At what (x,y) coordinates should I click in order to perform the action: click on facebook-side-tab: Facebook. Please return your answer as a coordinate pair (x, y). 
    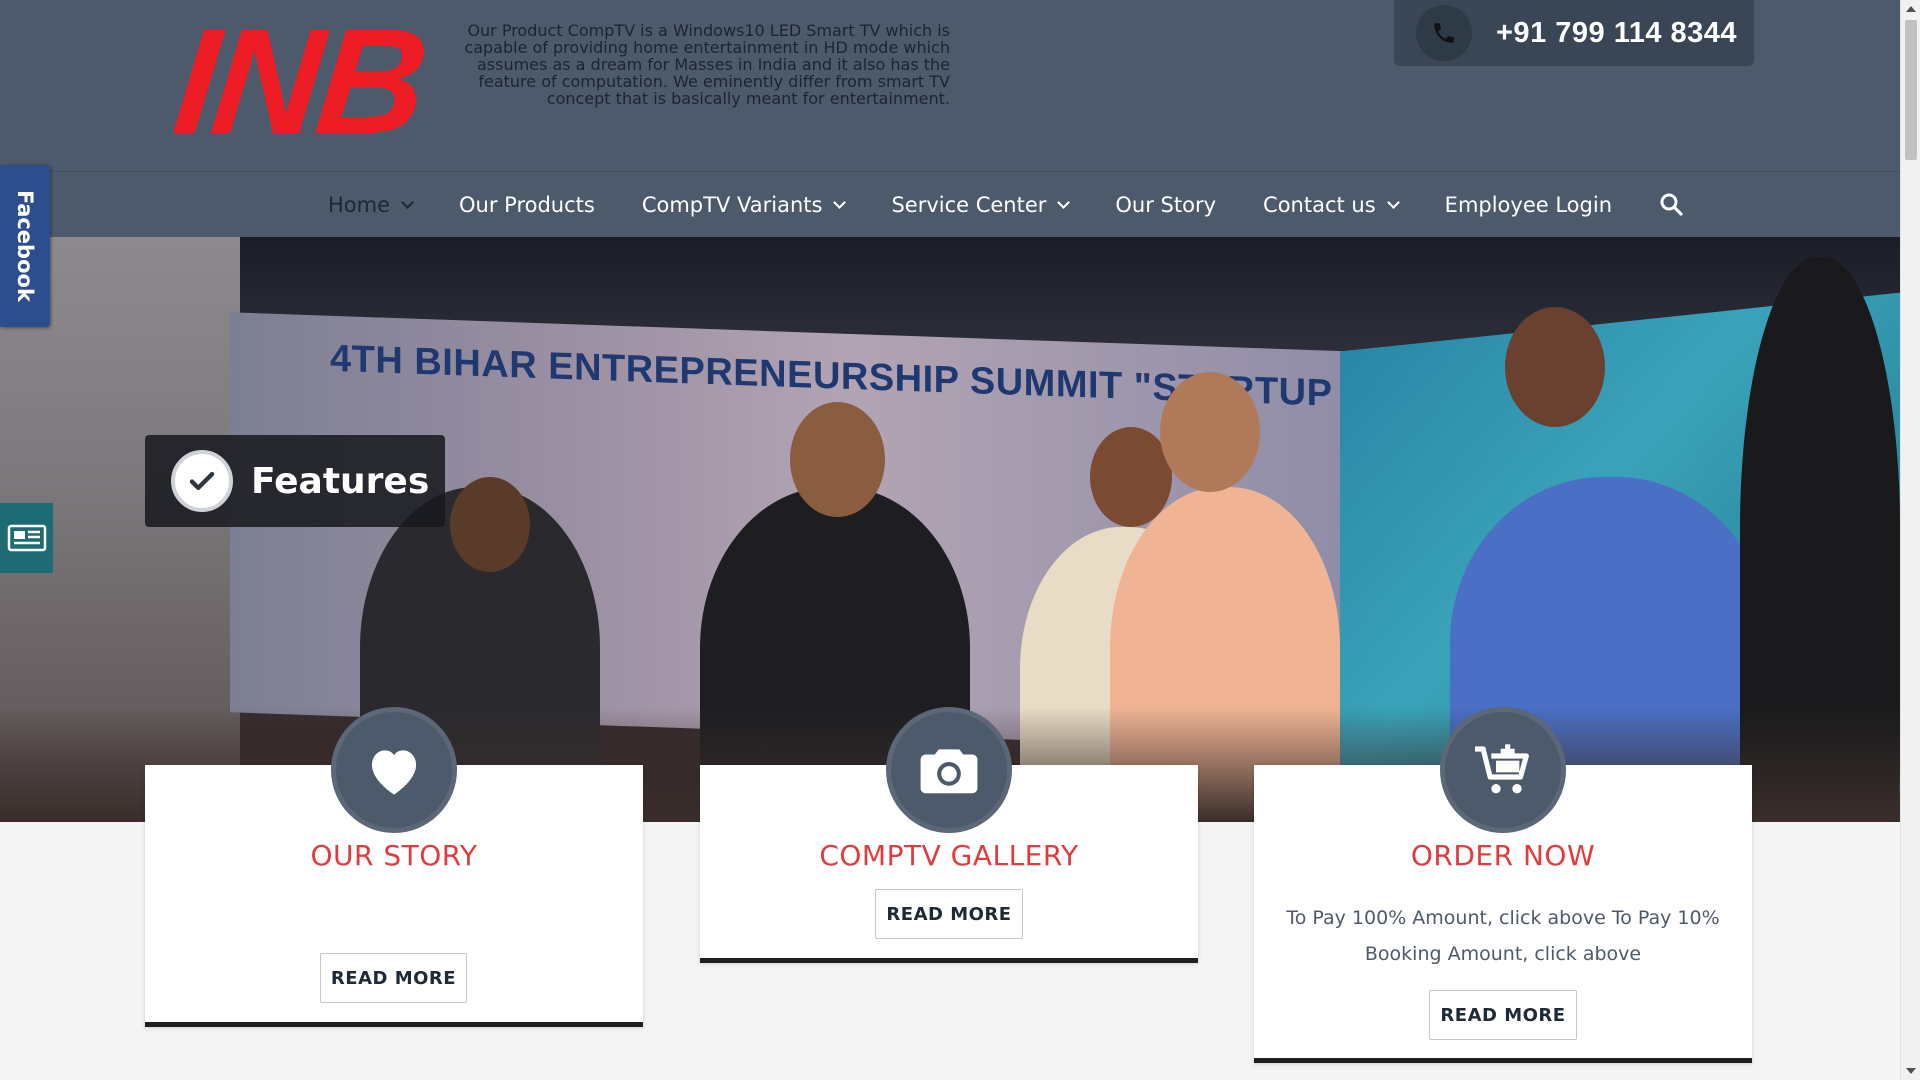
    Looking at the image, I should click on (25, 246).